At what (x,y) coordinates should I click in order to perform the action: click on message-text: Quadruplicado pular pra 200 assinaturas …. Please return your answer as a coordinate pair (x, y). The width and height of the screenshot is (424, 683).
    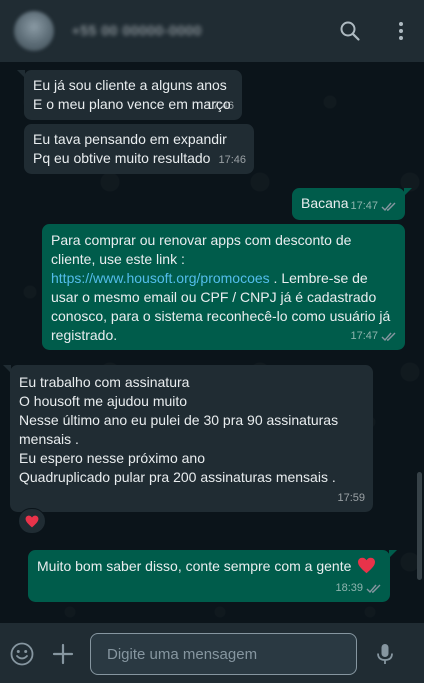
    Looking at the image, I should click on (177, 477).